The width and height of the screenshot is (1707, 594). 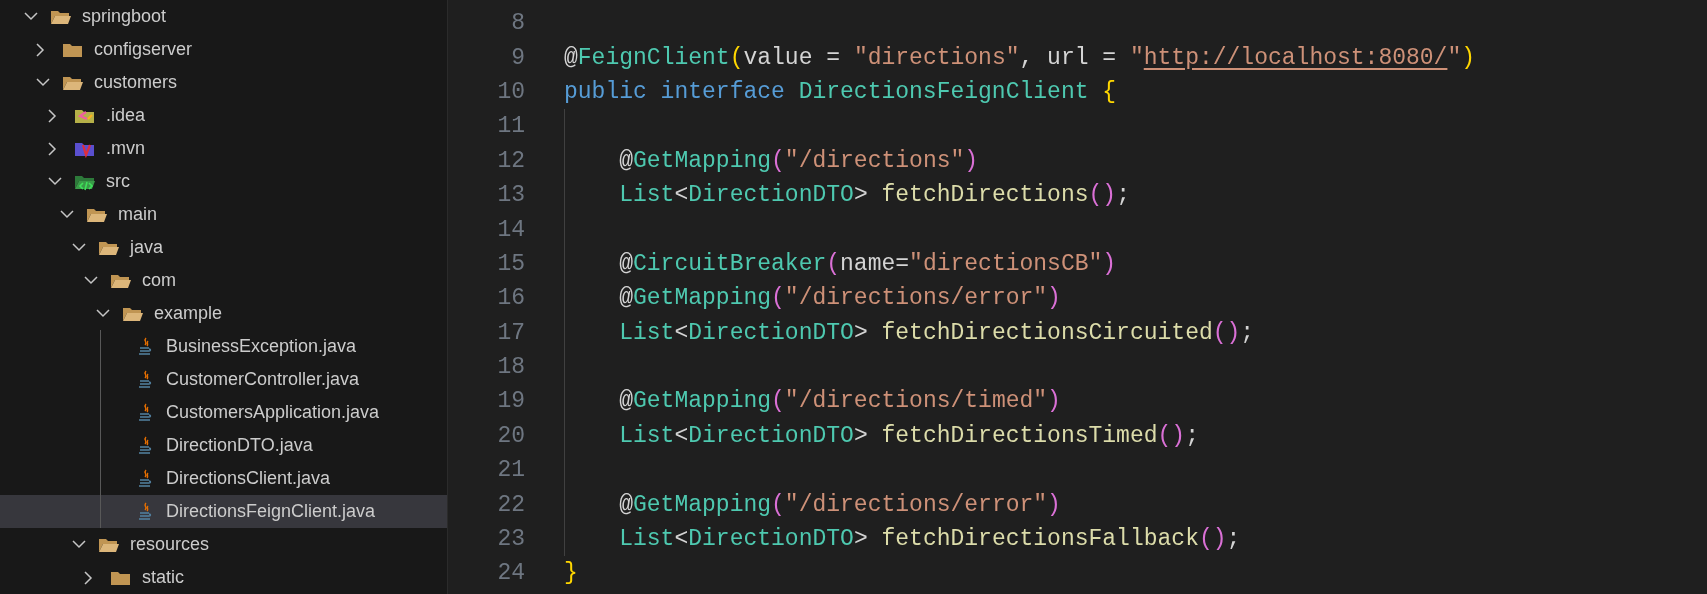 What do you see at coordinates (223, 181) in the screenshot?
I see `folder-item: src` at bounding box center [223, 181].